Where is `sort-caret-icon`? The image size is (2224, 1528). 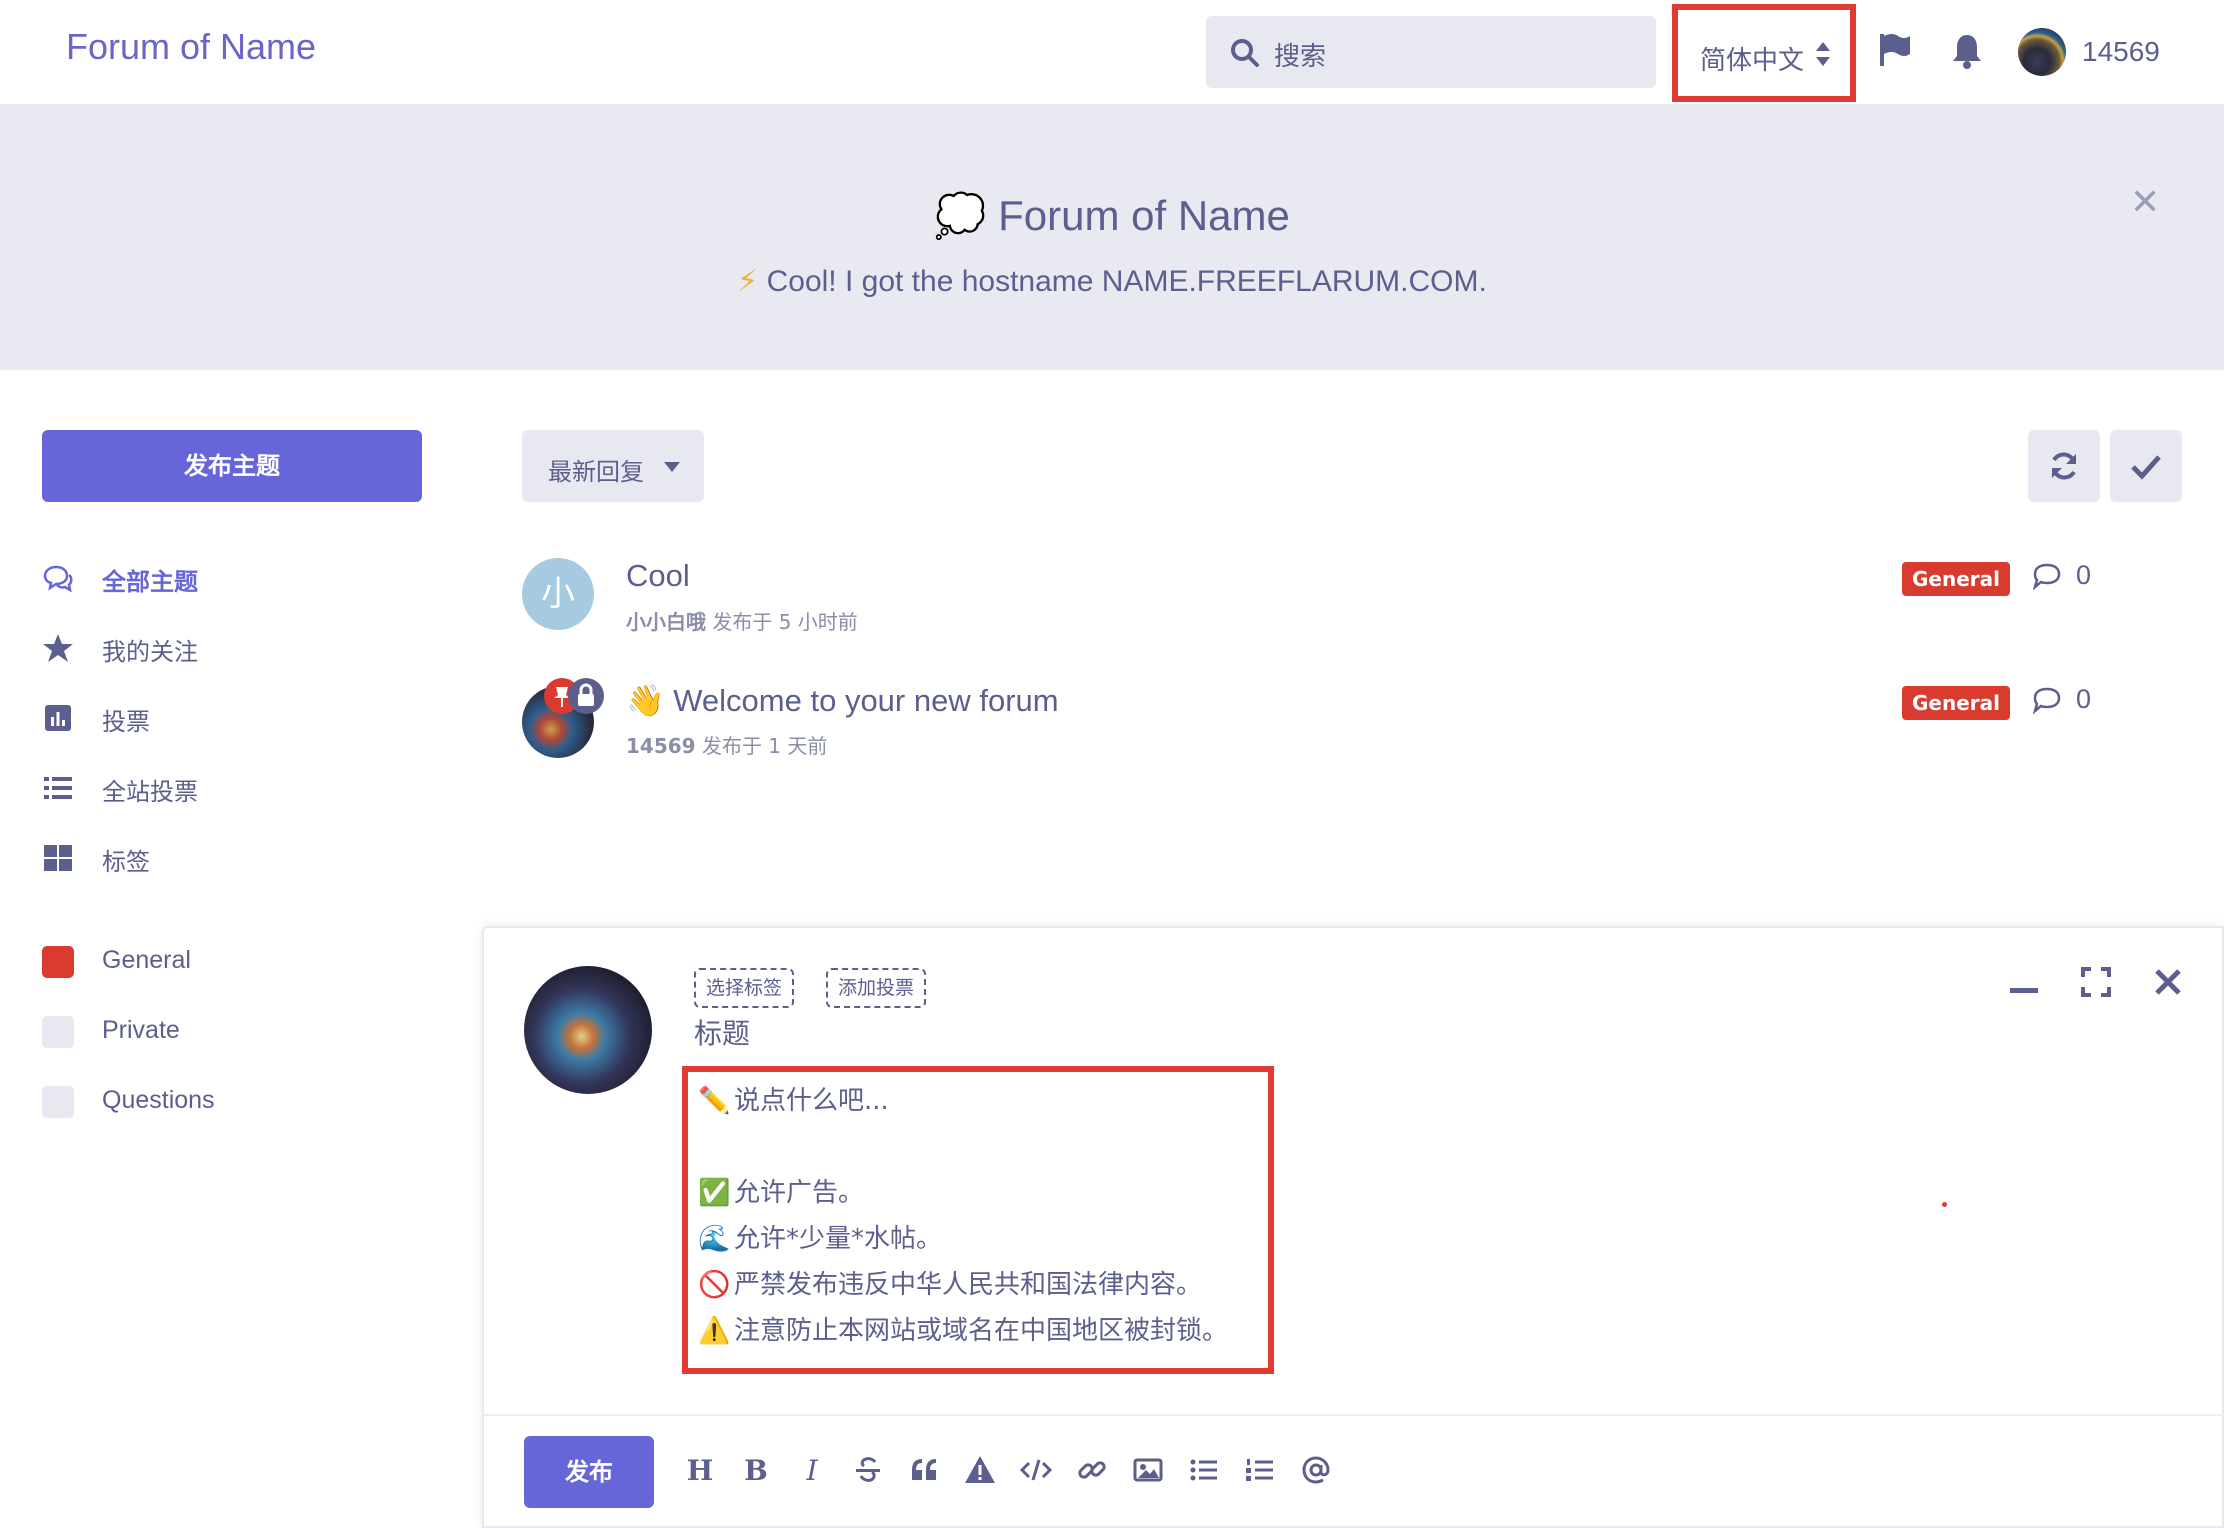
sort-caret-icon is located at coordinates (1823, 54).